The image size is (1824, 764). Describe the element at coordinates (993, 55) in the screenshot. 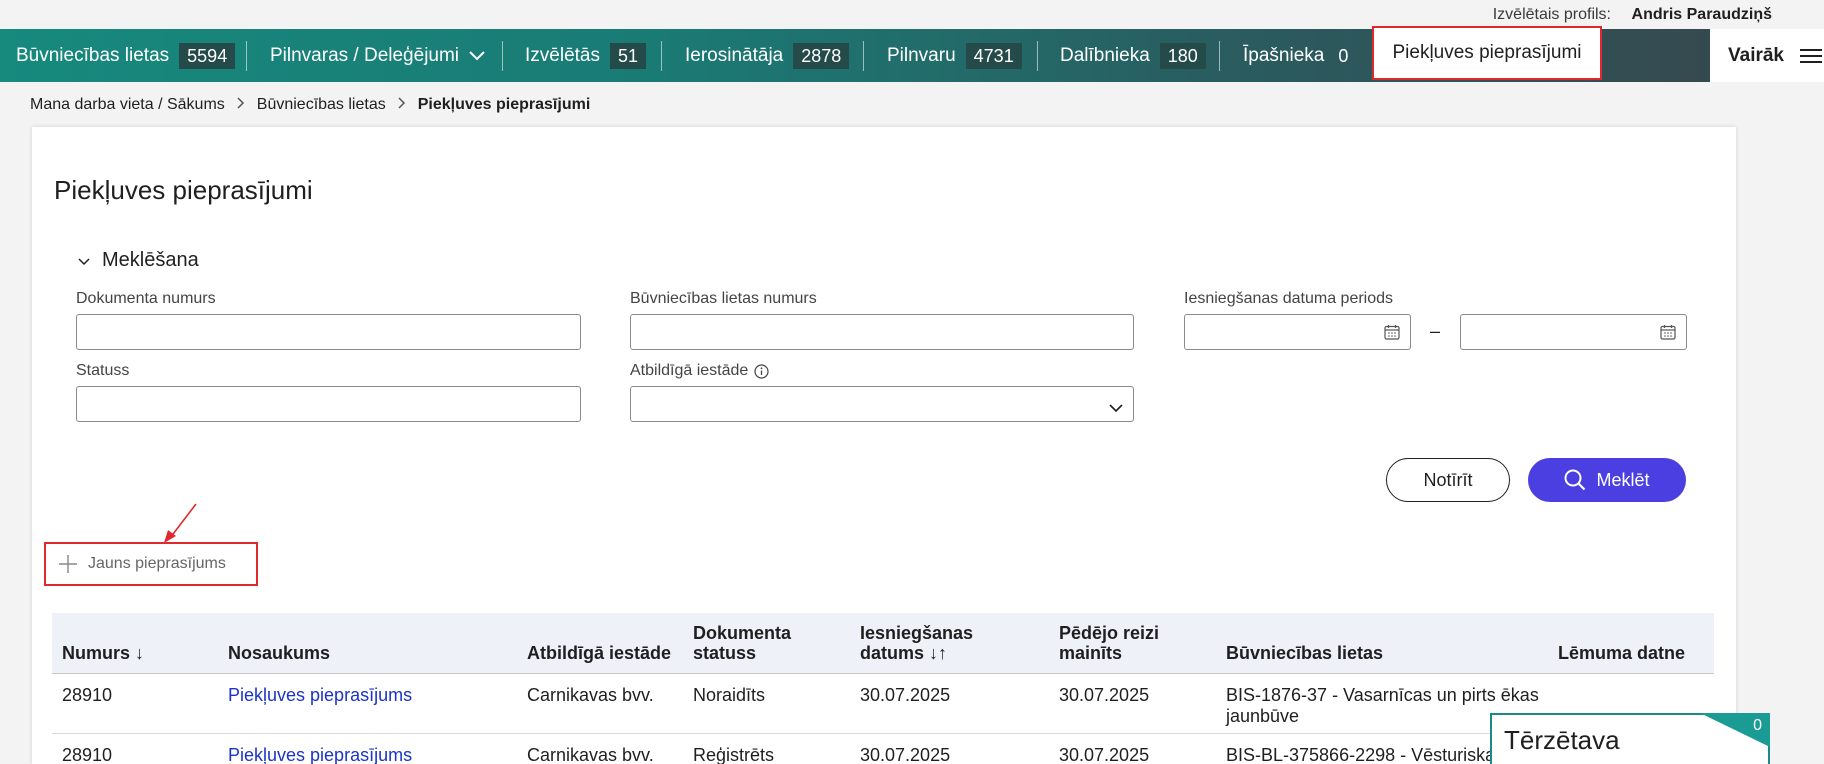

I see `count-badge: 4731` at that location.